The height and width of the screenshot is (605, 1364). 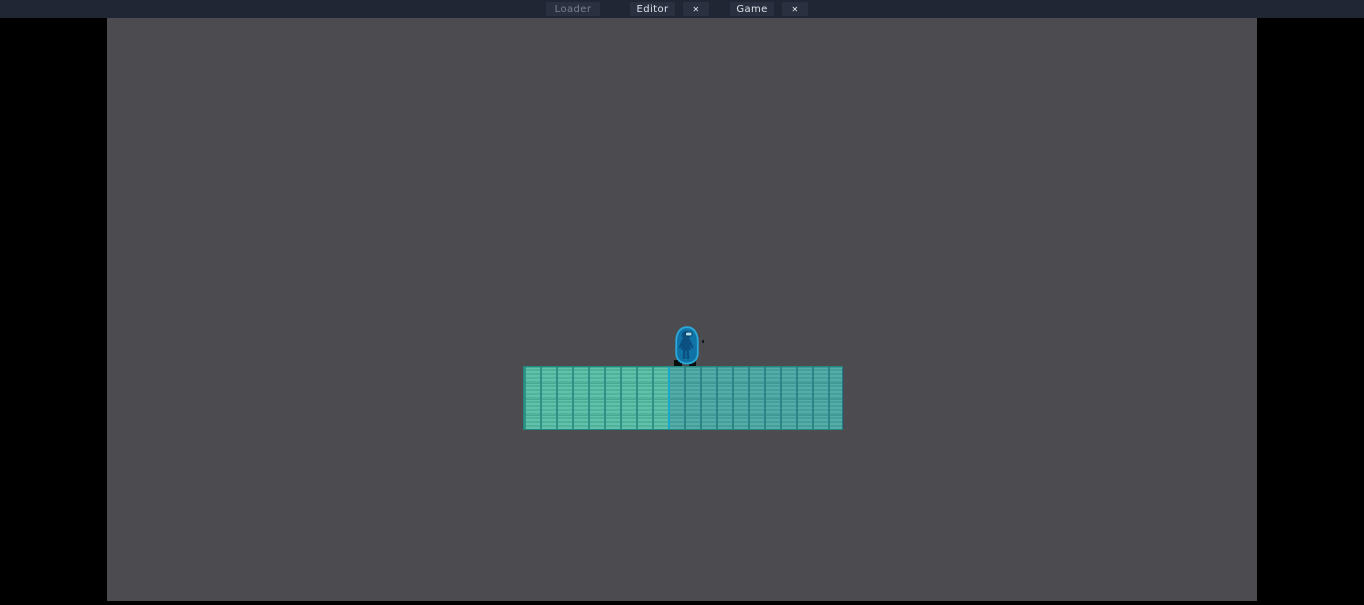 What do you see at coordinates (1310, 311) in the screenshot?
I see `letterbox-right` at bounding box center [1310, 311].